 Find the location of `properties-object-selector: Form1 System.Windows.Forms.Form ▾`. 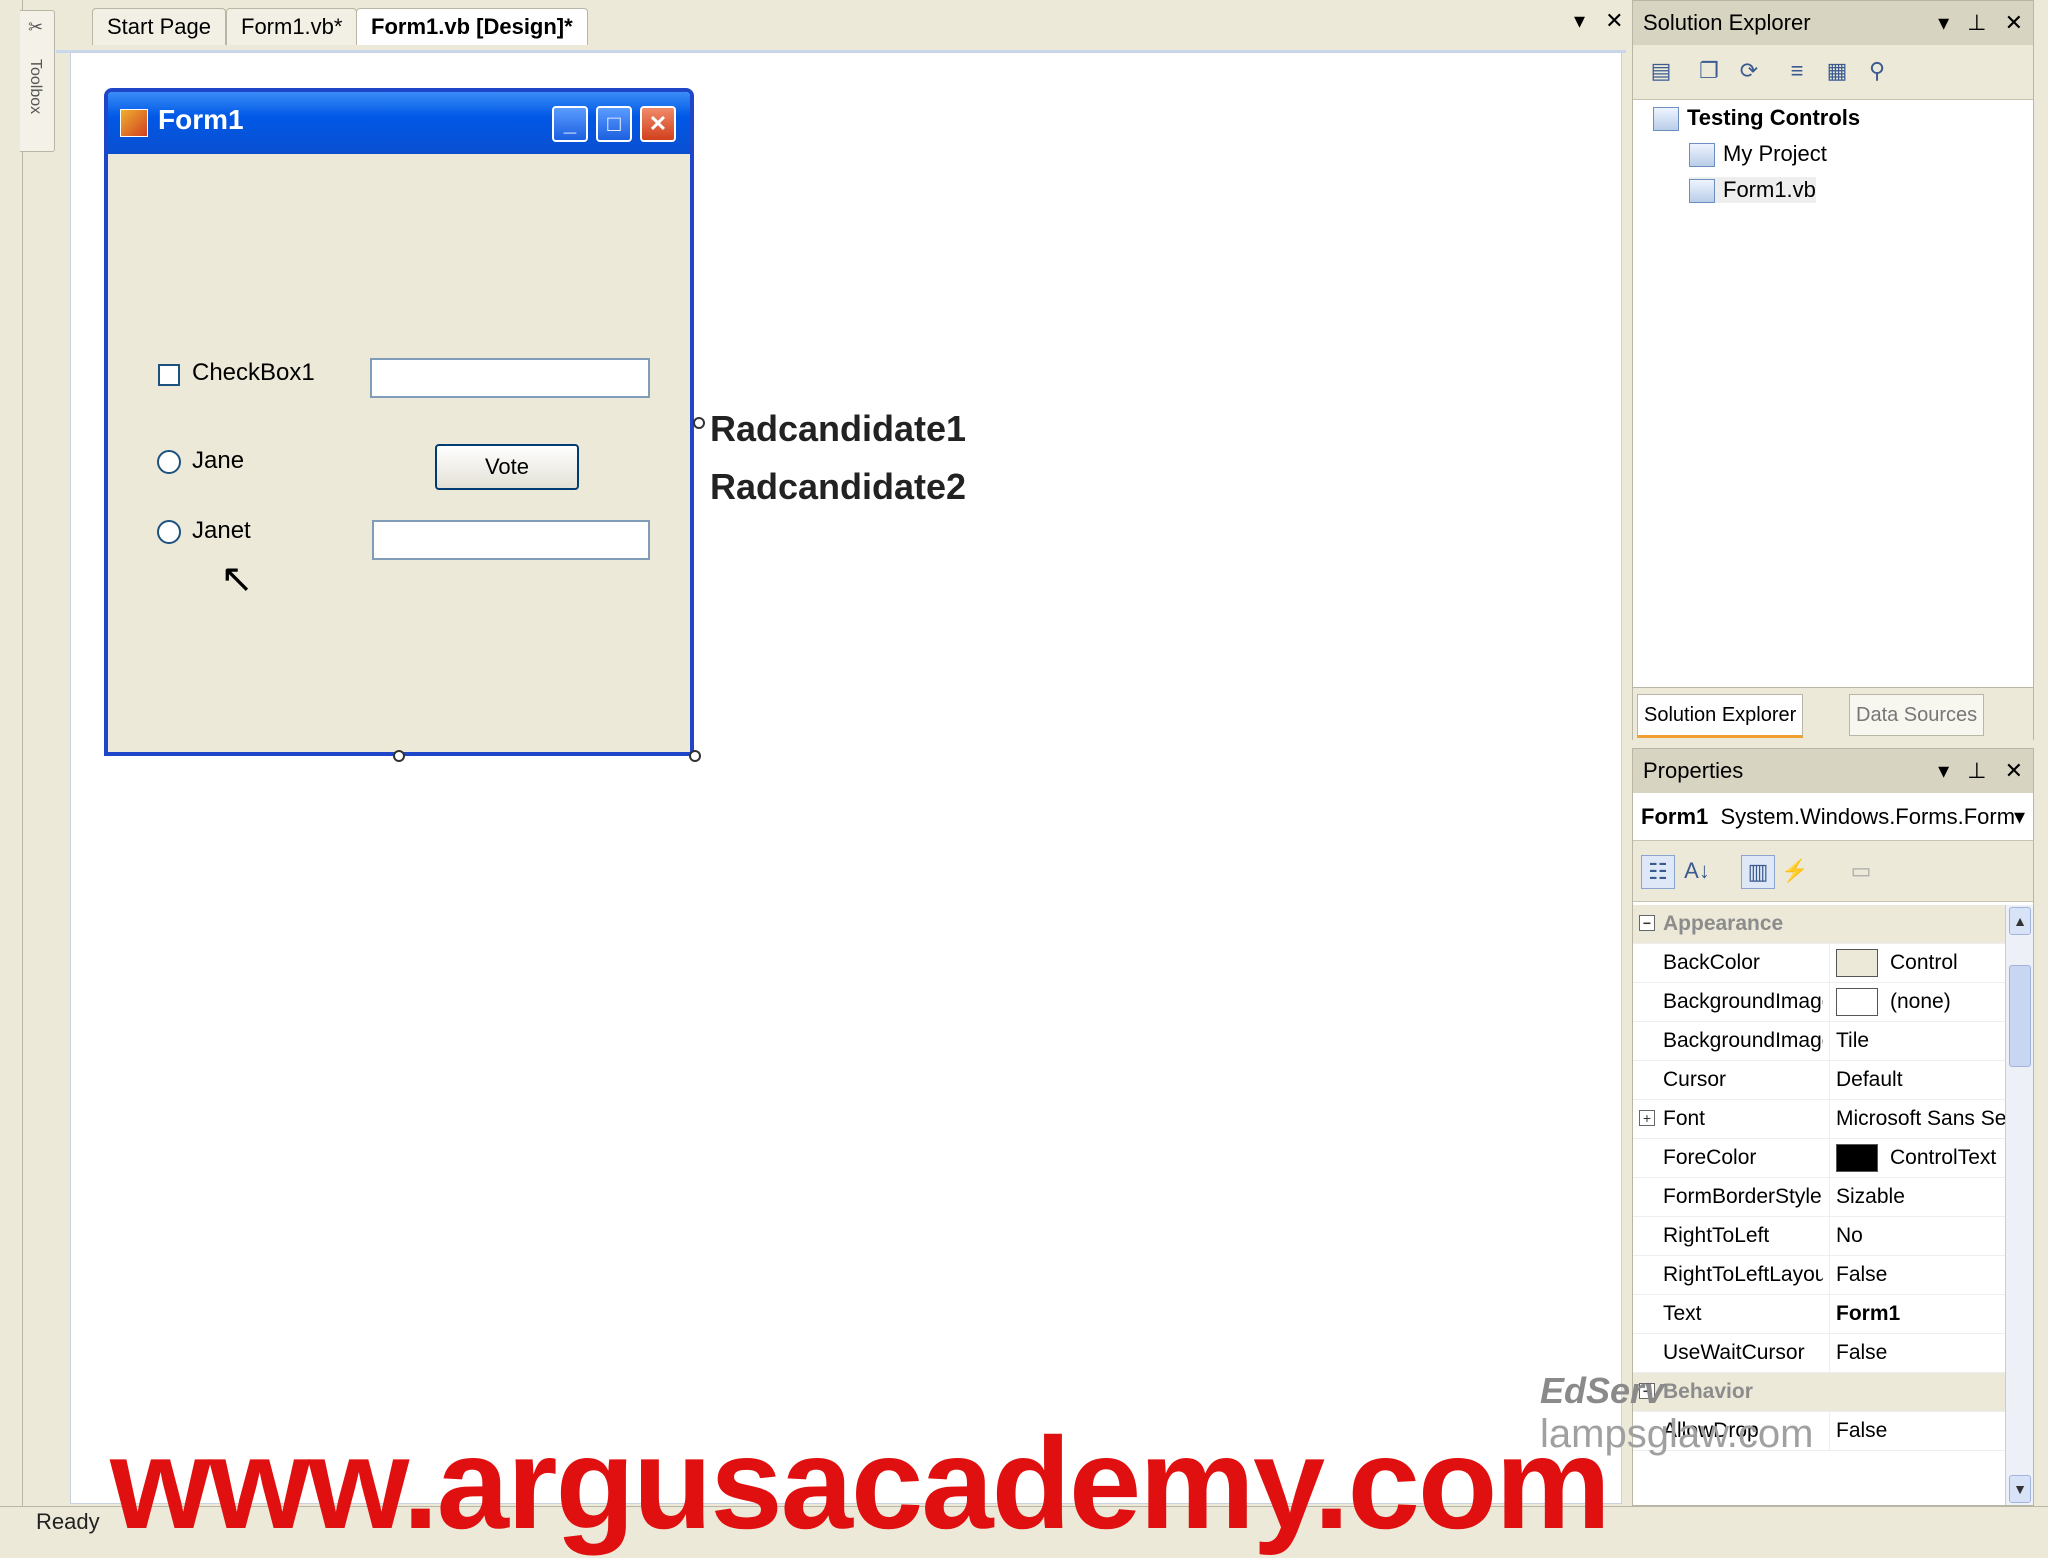

properties-object-selector: Form1 System.Windows.Forms.Form ▾ is located at coordinates (1833, 817).